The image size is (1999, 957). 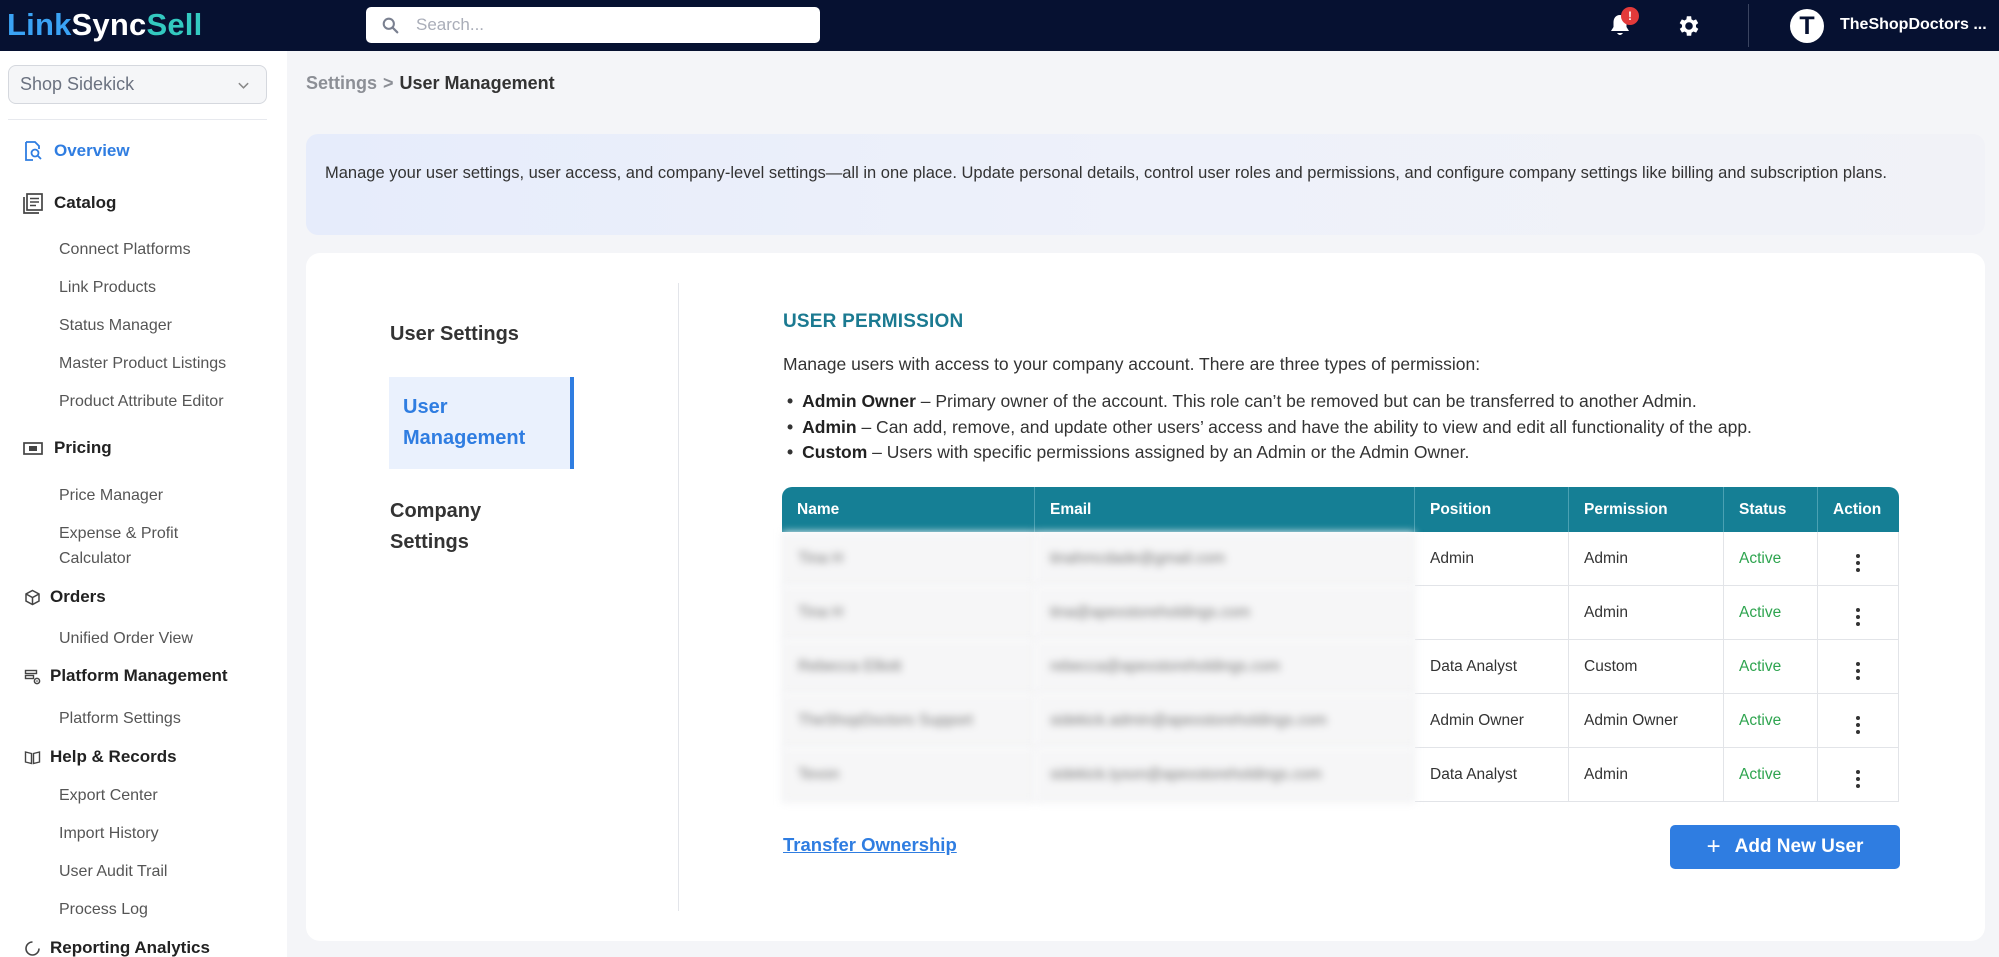 I want to click on breadcrumb: Settings > User Management, so click(x=430, y=83).